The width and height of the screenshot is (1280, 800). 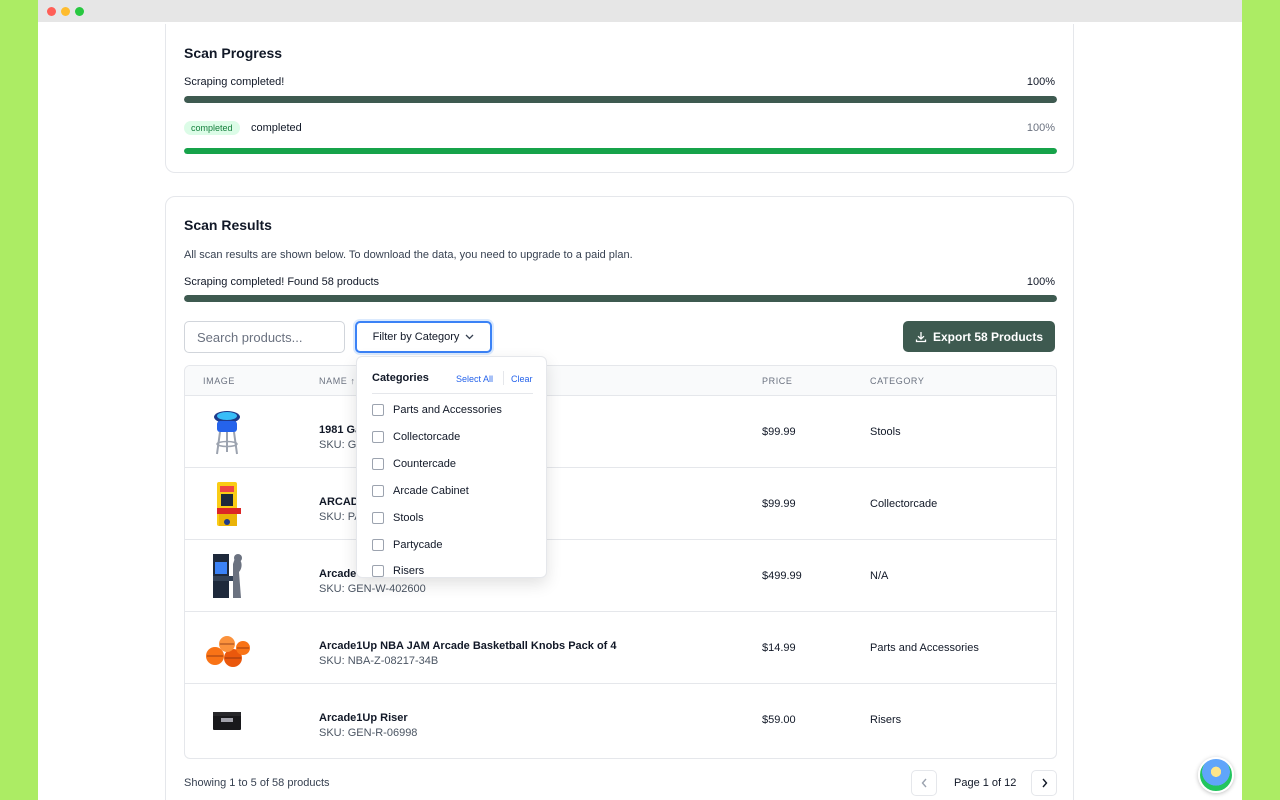 I want to click on clear-link: Clear, so click(x=522, y=379).